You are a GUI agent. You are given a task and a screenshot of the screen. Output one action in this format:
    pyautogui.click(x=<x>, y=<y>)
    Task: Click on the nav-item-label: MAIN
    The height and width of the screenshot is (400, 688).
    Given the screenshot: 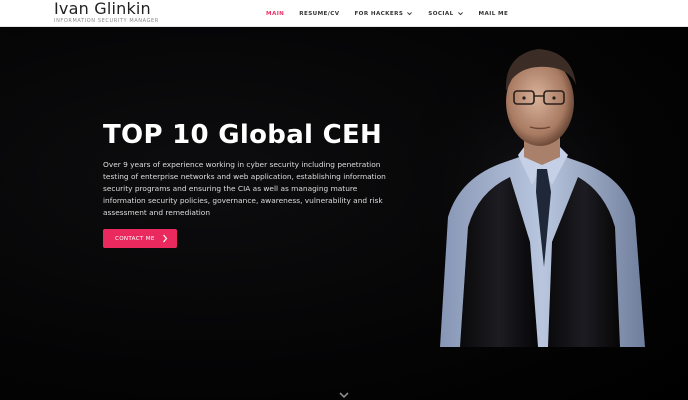 What is the action you would take?
    pyautogui.click(x=275, y=13)
    